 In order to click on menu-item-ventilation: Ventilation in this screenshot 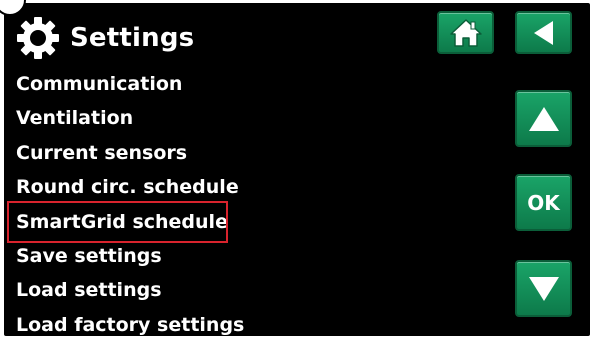, I will do `click(130, 118)`.